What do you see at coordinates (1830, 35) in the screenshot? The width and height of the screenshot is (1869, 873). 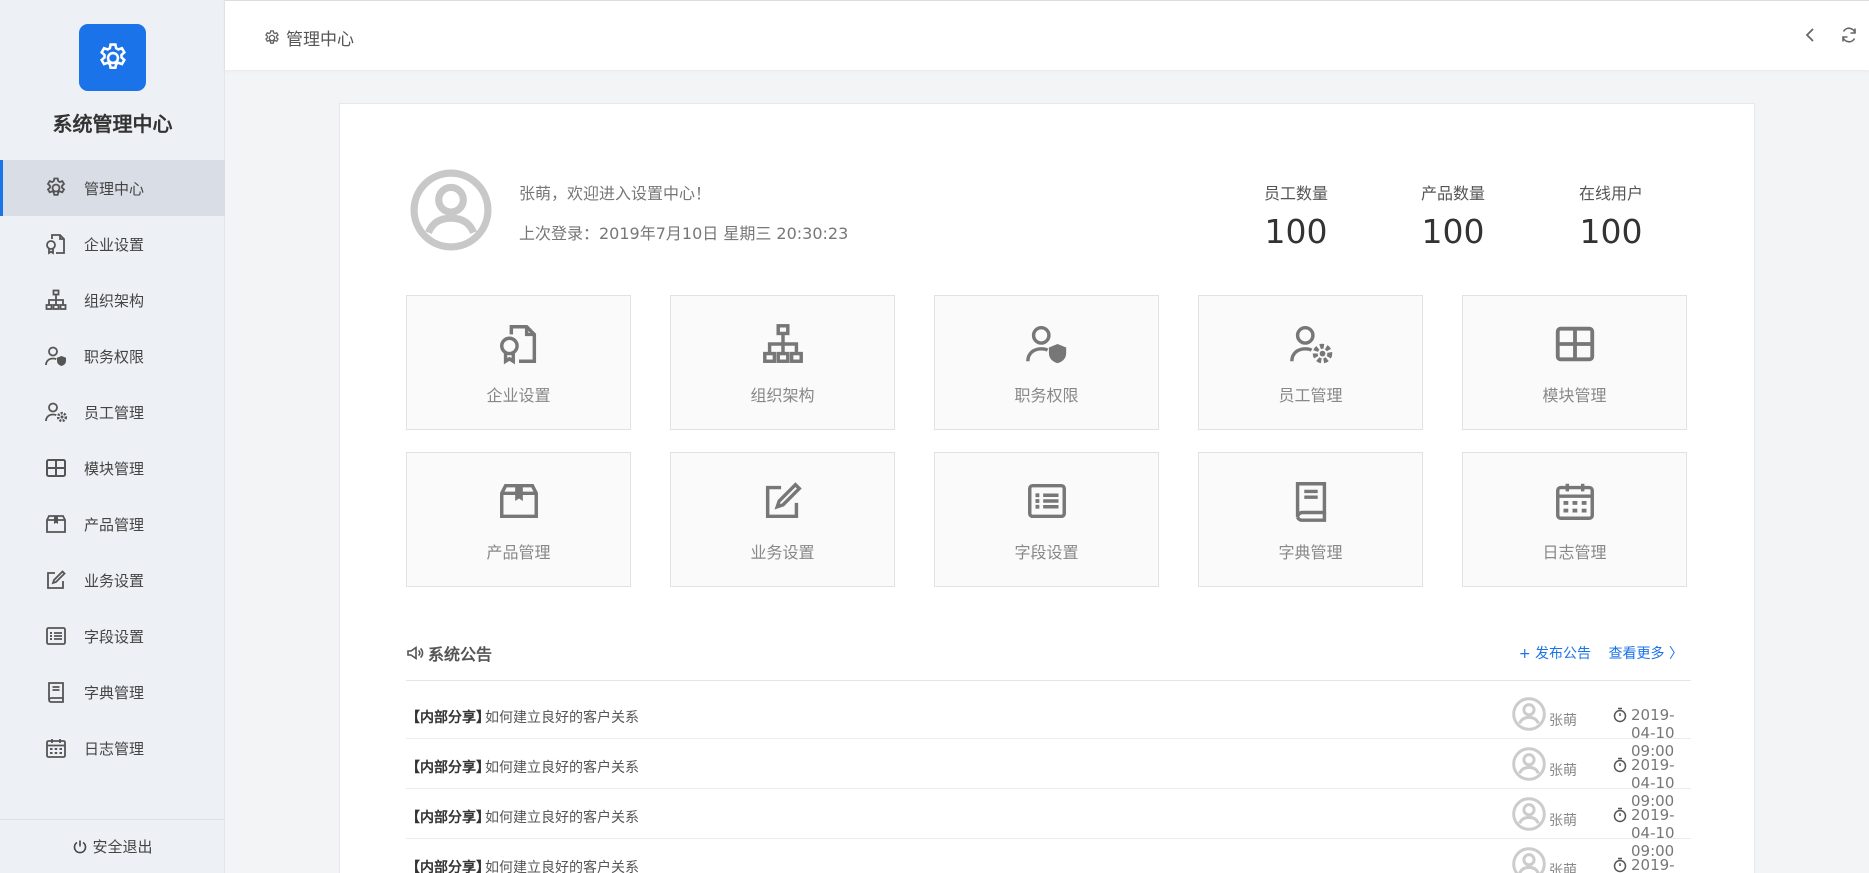 I see `topbar-actions` at bounding box center [1830, 35].